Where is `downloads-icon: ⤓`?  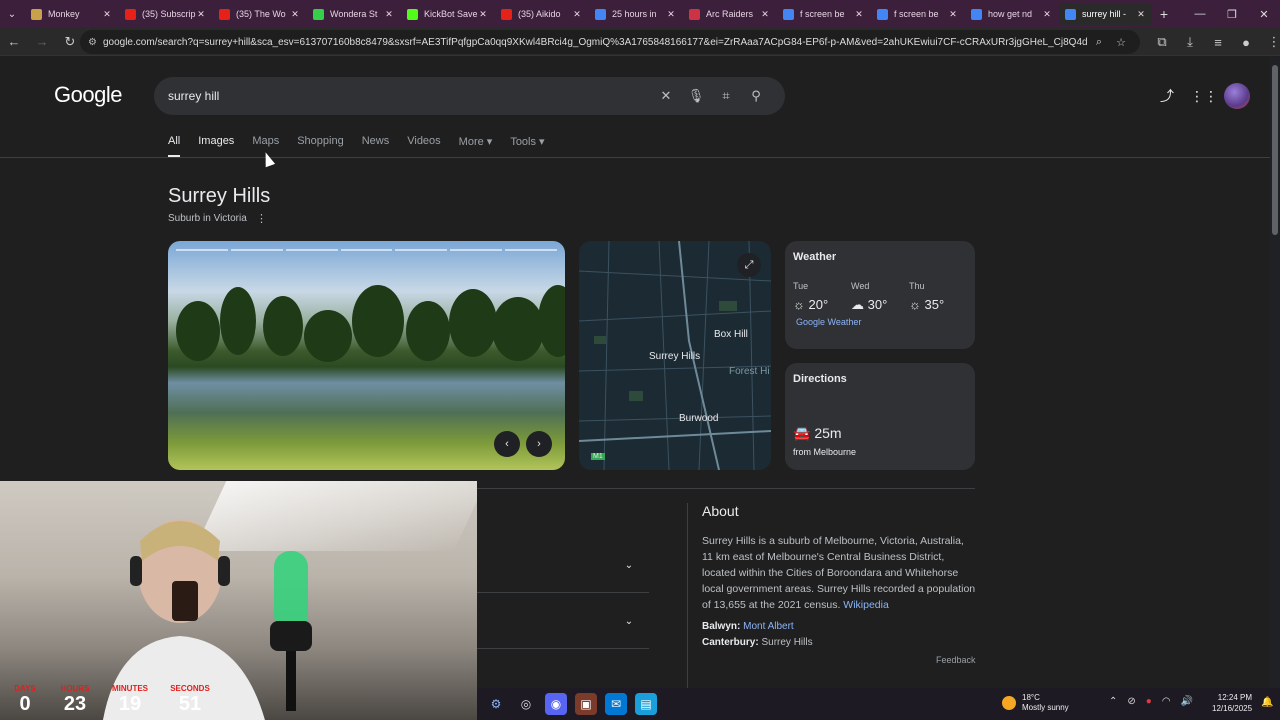
downloads-icon: ⤓ is located at coordinates (1190, 42).